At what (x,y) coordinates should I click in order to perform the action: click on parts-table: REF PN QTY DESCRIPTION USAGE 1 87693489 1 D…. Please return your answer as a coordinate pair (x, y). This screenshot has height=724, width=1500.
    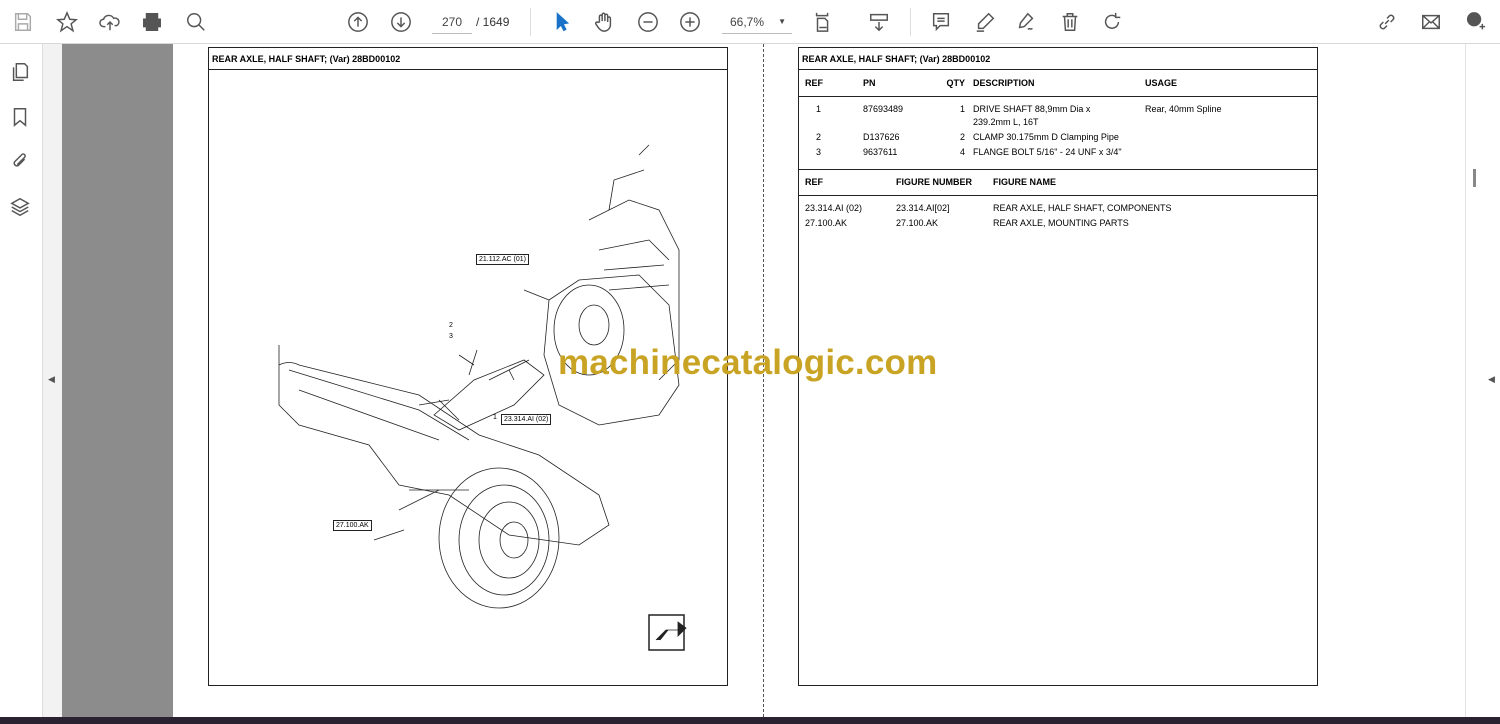
    Looking at the image, I should click on (1058, 120).